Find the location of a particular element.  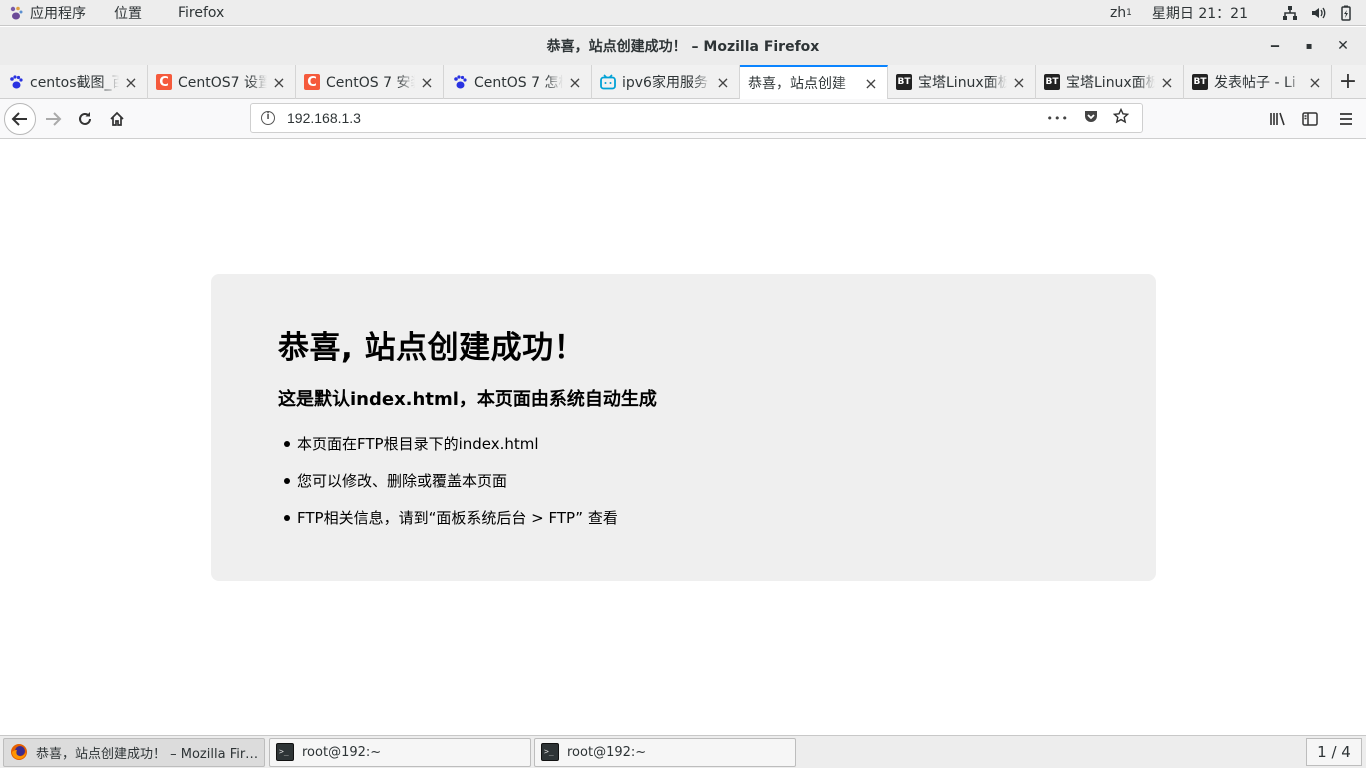

home-button is located at coordinates (117, 119).